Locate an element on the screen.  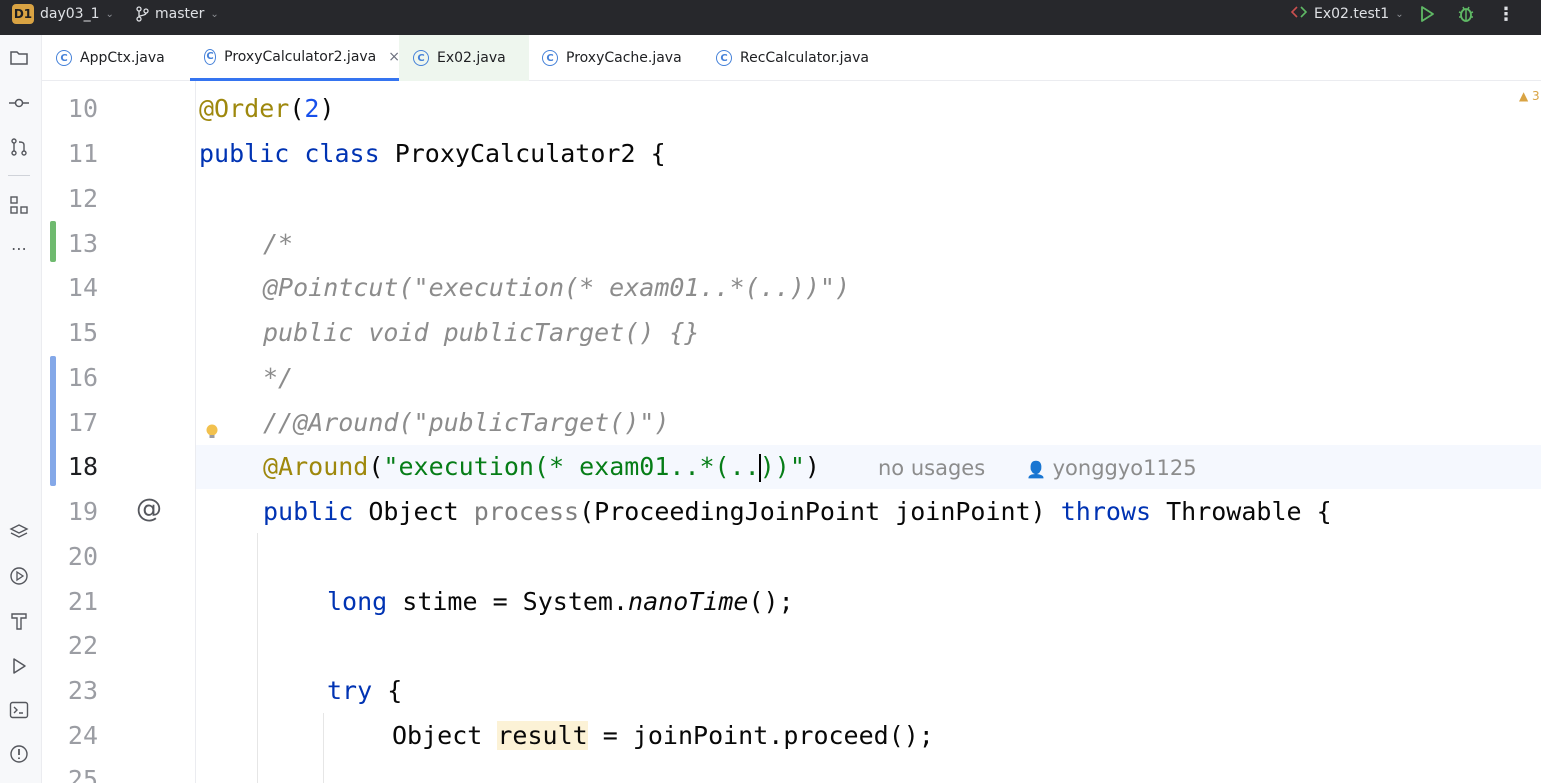
usages-hint: no usages is located at coordinates (931, 468).